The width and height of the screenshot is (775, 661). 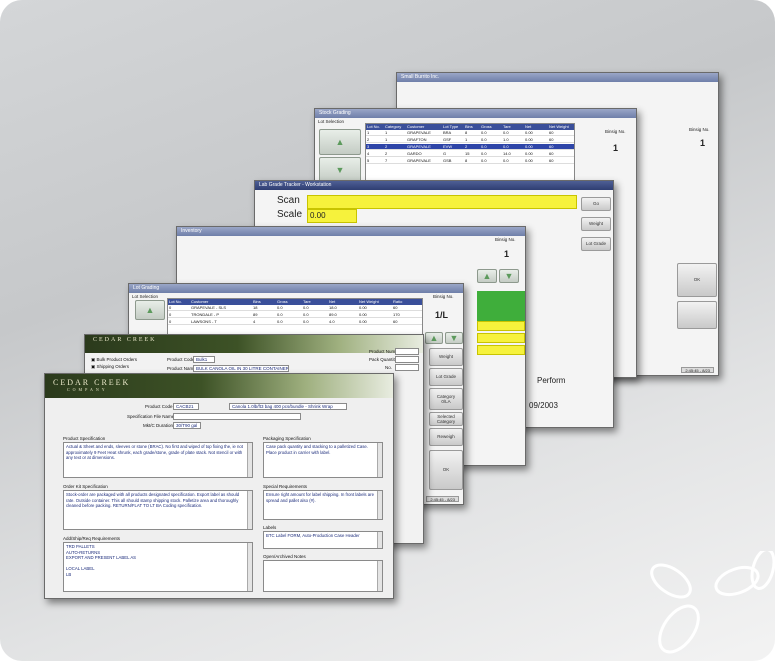 What do you see at coordinates (323, 576) in the screenshot?
I see `general-notes-textarea` at bounding box center [323, 576].